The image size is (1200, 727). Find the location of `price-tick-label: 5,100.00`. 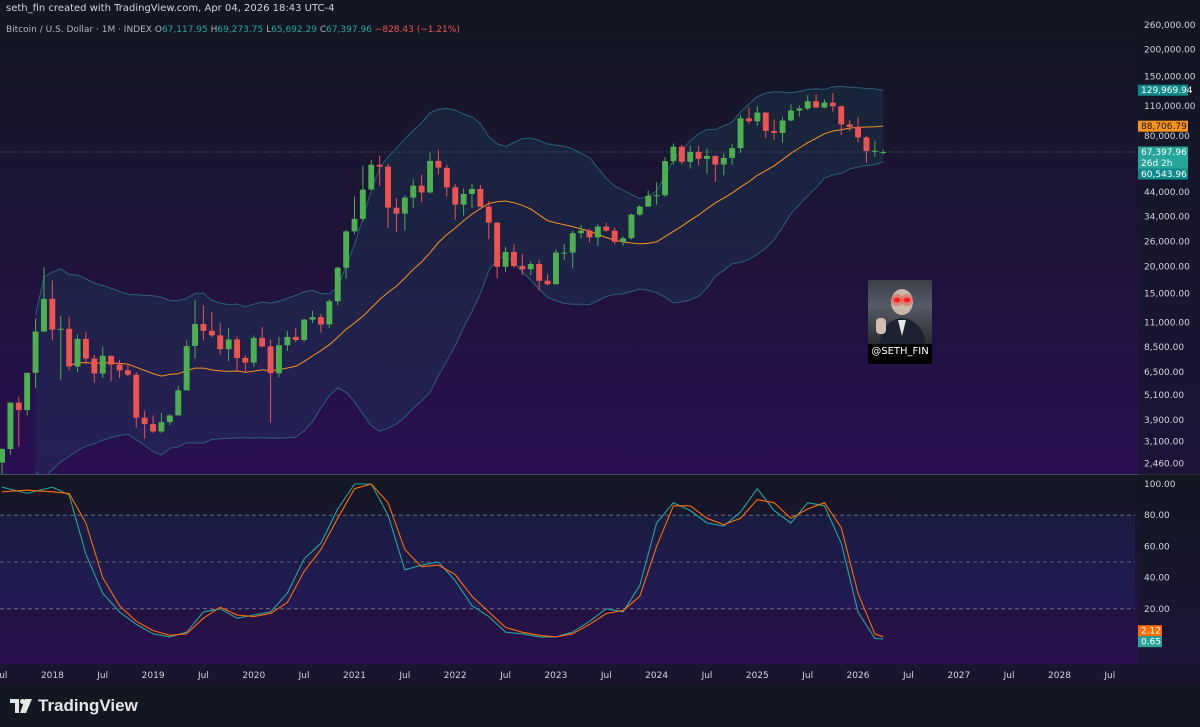

price-tick-label: 5,100.00 is located at coordinates (1164, 396).